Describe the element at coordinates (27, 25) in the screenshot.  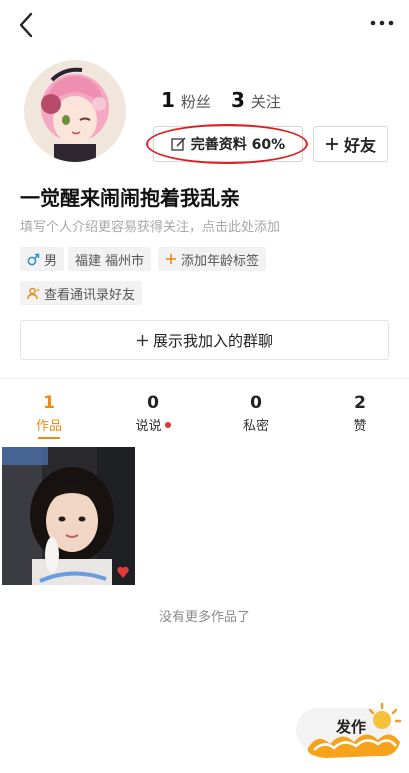
I see `back-icon` at that location.